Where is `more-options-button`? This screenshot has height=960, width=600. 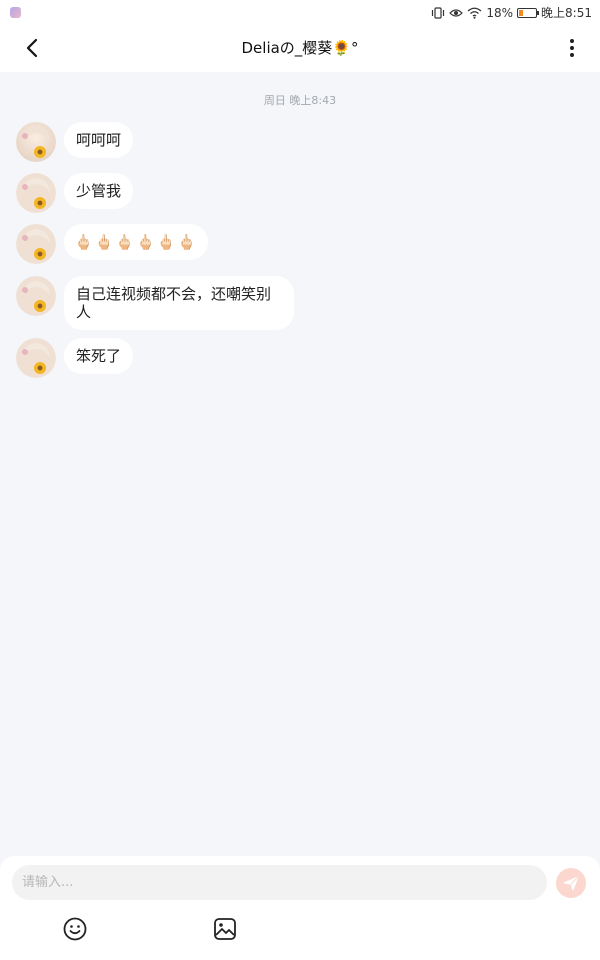 more-options-button is located at coordinates (572, 48).